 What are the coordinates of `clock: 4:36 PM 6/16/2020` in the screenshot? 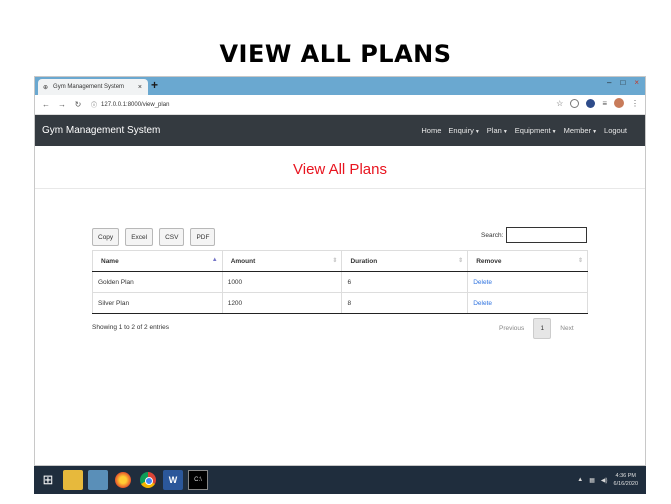 It's located at (626, 480).